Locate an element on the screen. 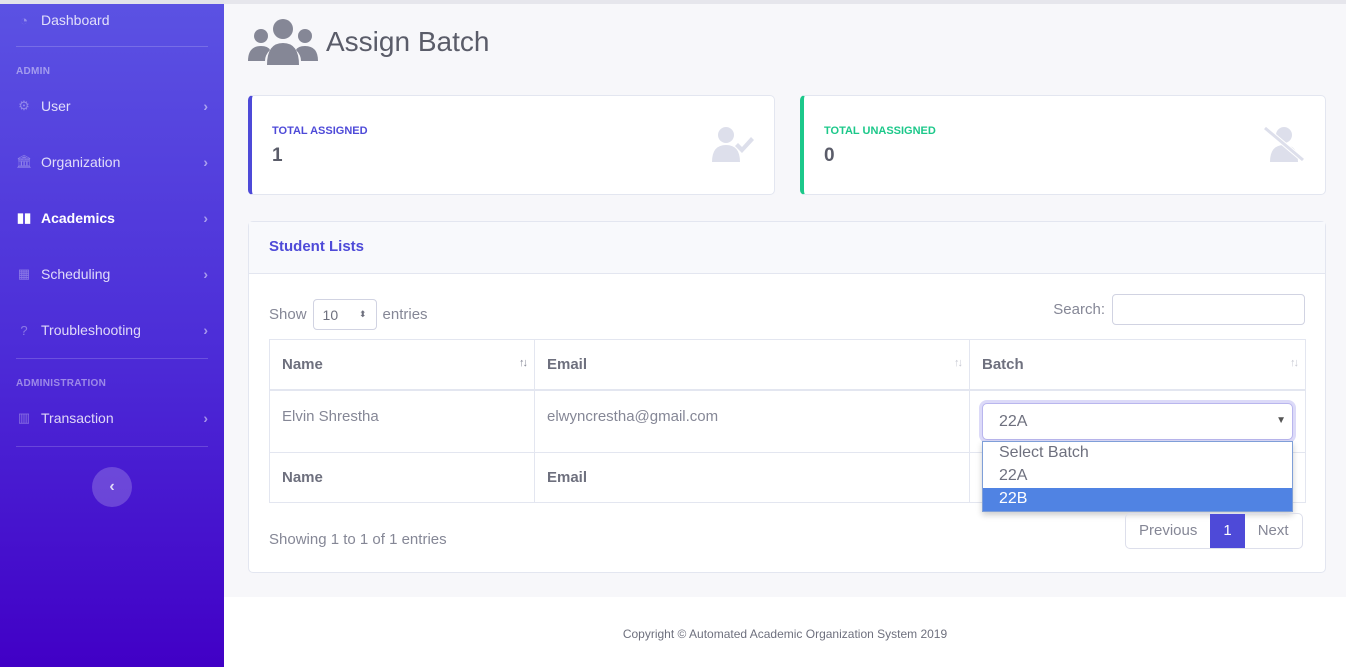 The height and width of the screenshot is (667, 1346). pagination: Previous 1 Next is located at coordinates (1214, 531).